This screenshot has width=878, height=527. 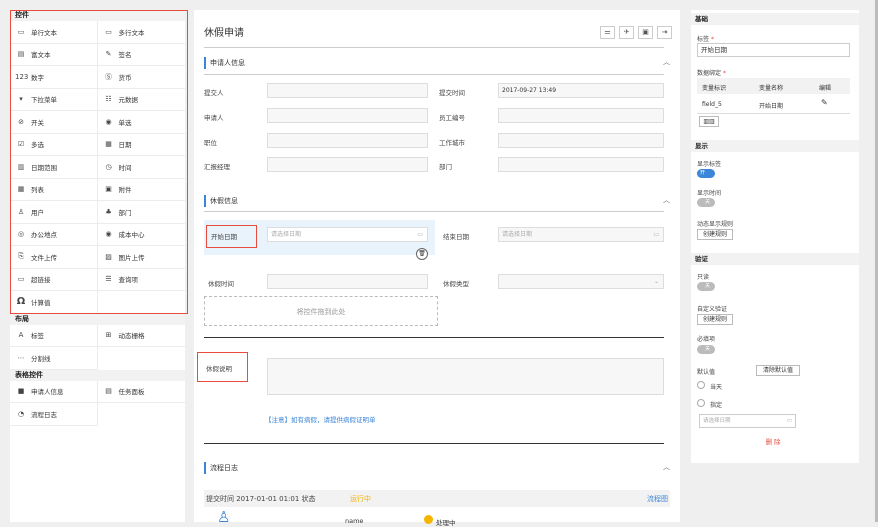 I want to click on save-icon: ▣, so click(x=645, y=32).